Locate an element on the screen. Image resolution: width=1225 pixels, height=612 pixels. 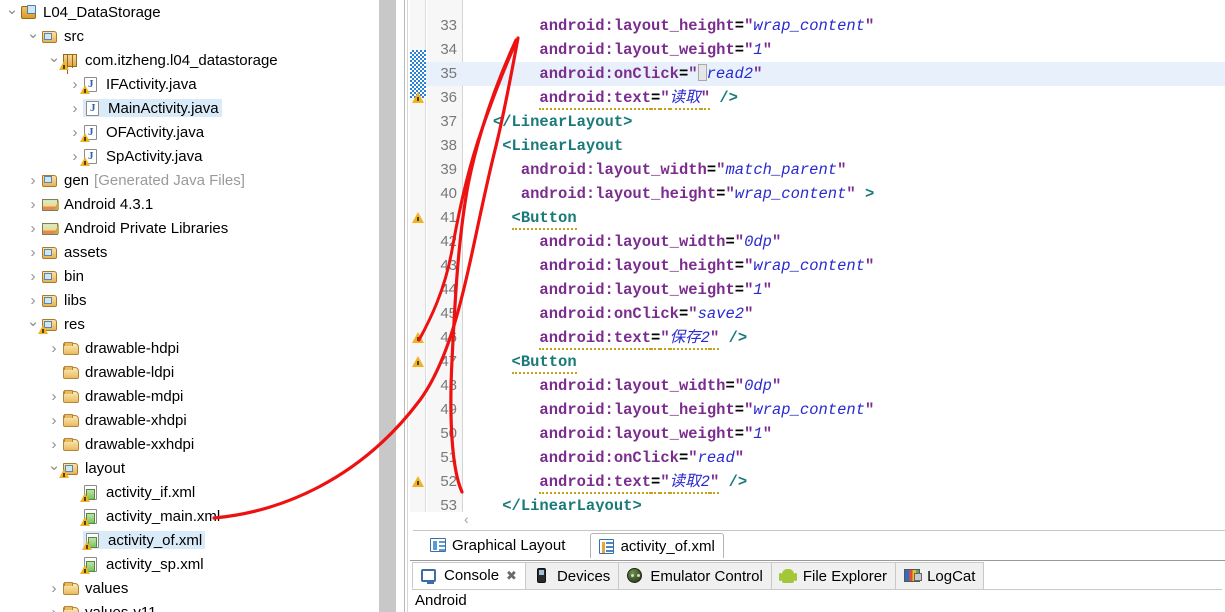
explorer-editor-sash is located at coordinates (405, 306).